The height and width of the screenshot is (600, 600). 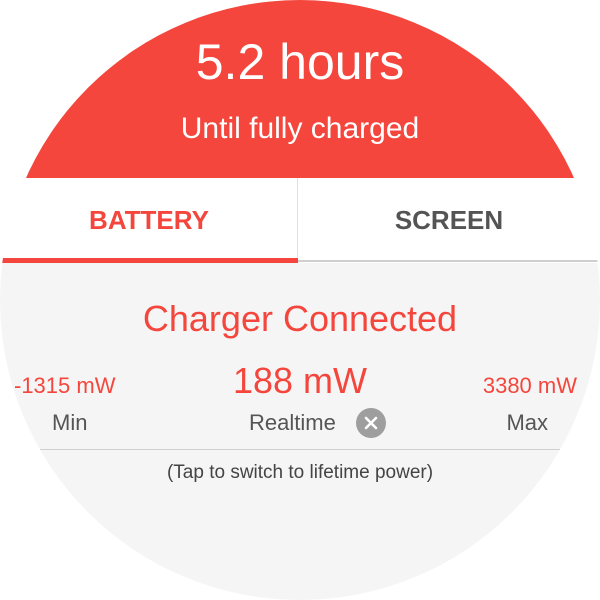 What do you see at coordinates (300, 128) in the screenshot?
I see `charge-subtitle: Until fully charged` at bounding box center [300, 128].